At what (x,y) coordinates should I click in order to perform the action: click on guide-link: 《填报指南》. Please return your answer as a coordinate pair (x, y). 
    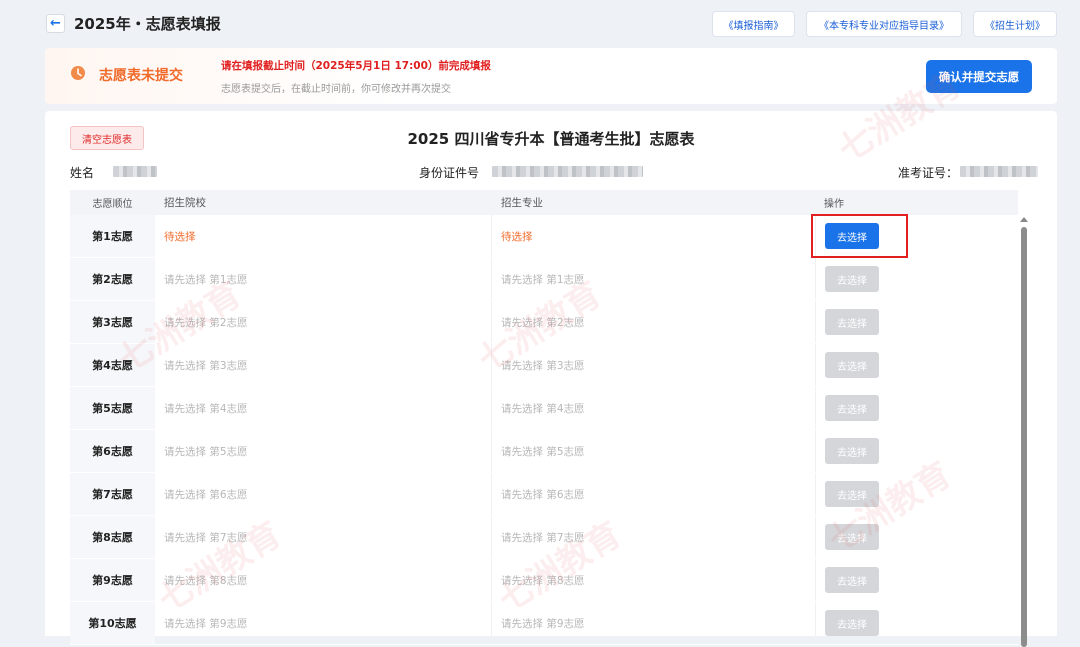
    Looking at the image, I should click on (753, 24).